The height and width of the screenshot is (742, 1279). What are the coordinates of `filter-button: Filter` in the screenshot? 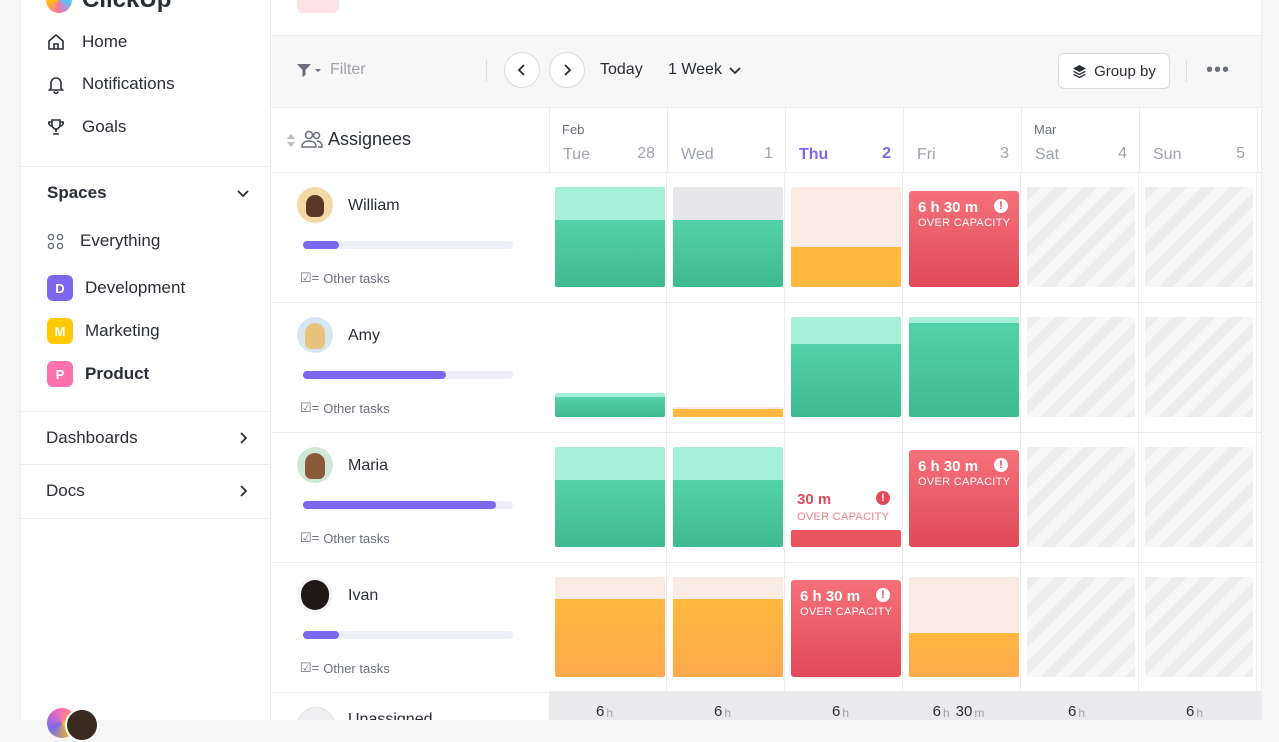 It's located at (331, 70).